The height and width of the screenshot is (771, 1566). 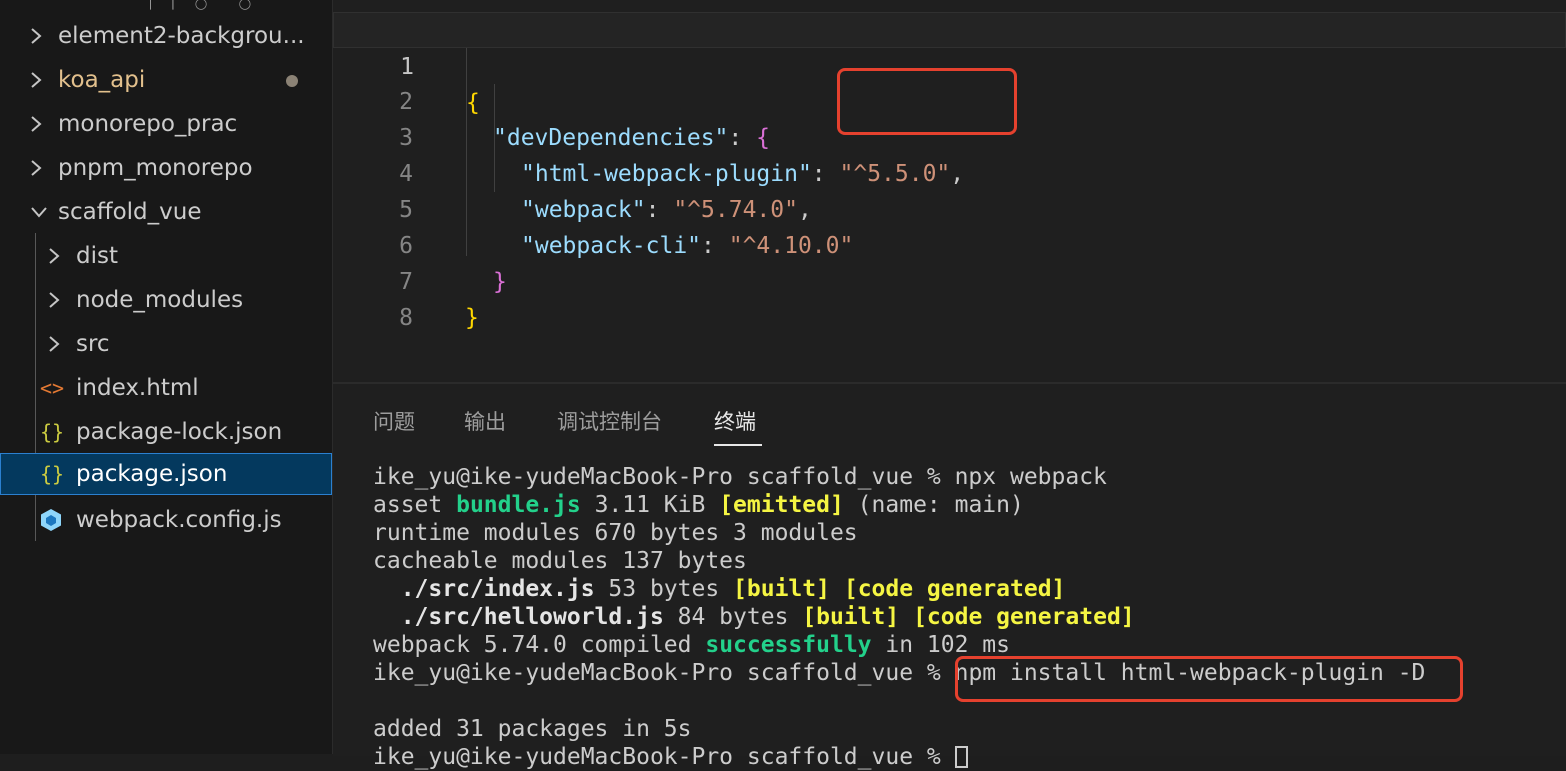 I want to click on terminal-text: in 102 ms, so click(x=940, y=645).